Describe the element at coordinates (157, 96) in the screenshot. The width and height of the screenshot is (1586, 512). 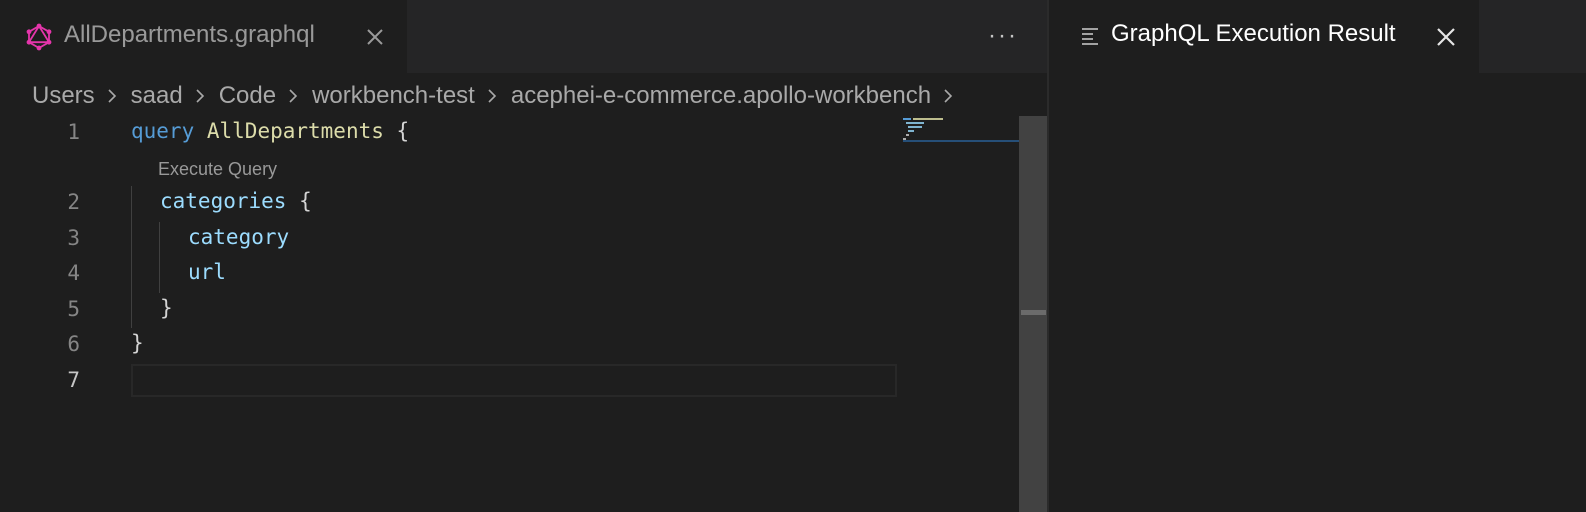
I see `breadcrumb-item-saad: saad` at that location.